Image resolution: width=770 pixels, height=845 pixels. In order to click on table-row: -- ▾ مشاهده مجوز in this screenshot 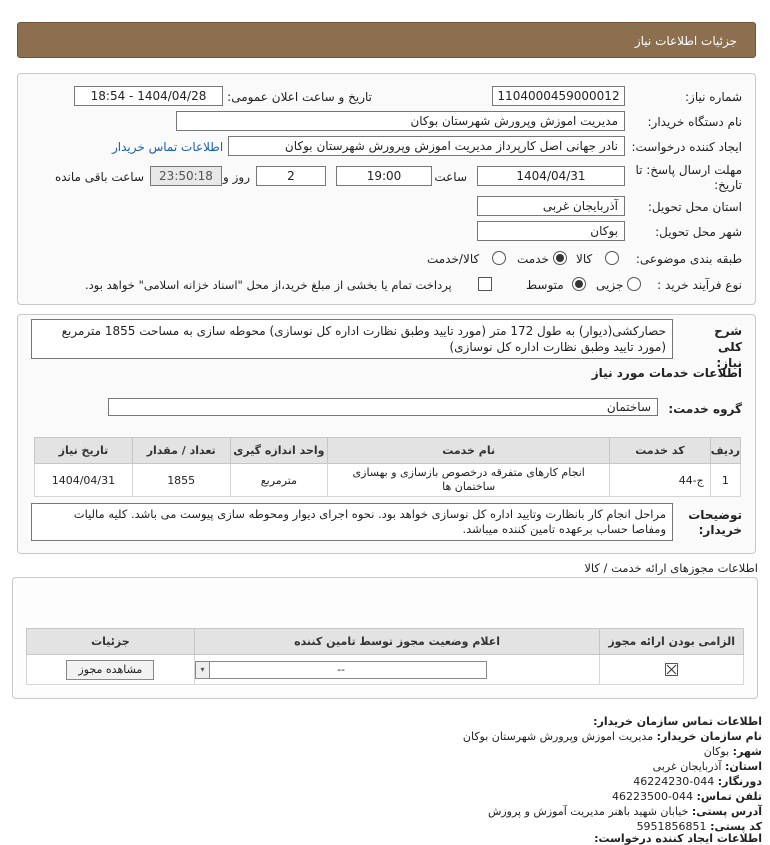, I will do `click(385, 669)`.